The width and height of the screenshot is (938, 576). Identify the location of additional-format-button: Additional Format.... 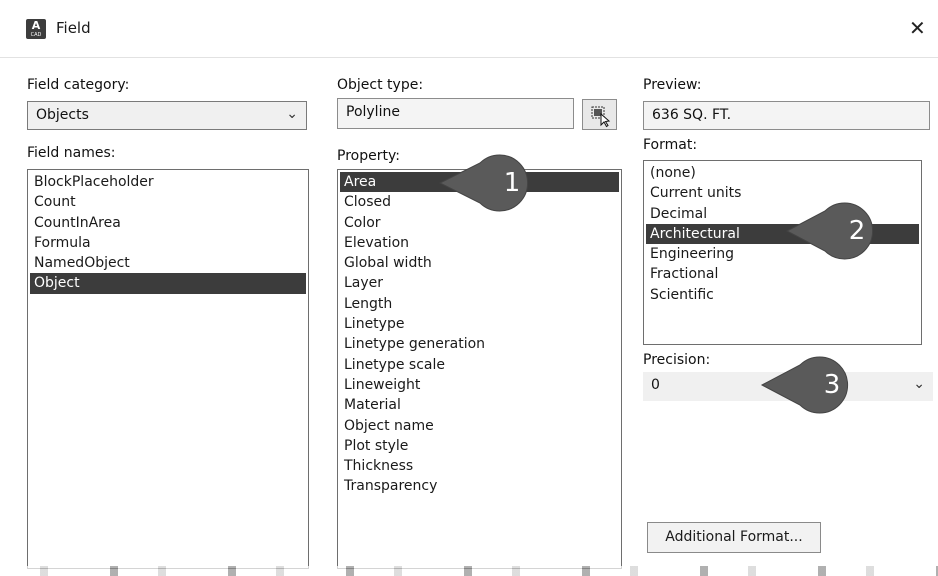
(734, 537).